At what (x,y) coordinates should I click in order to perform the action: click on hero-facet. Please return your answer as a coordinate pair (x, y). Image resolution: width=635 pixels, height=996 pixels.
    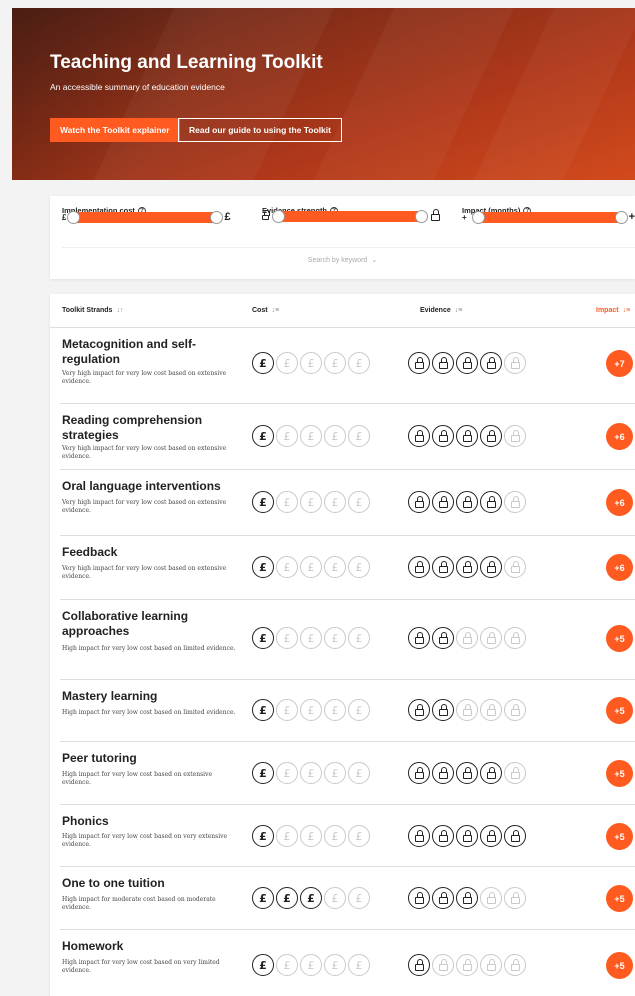
    Looking at the image, I should click on (212, 94).